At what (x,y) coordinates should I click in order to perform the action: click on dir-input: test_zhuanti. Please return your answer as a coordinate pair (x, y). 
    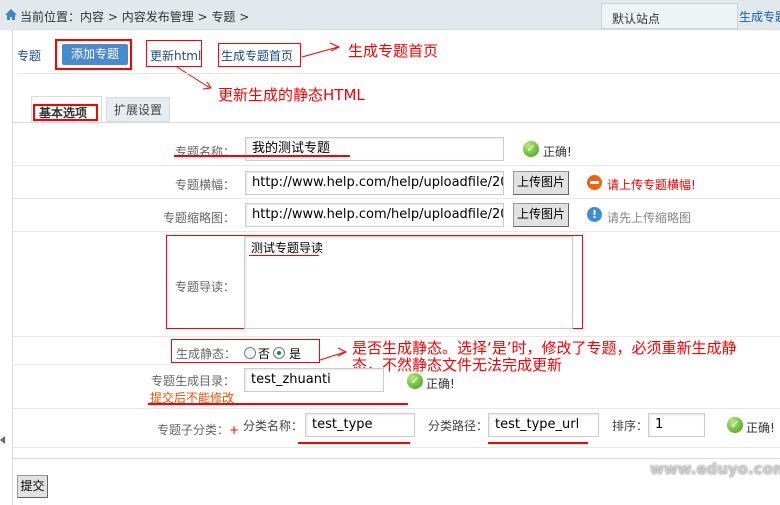
    Looking at the image, I should click on (314, 380).